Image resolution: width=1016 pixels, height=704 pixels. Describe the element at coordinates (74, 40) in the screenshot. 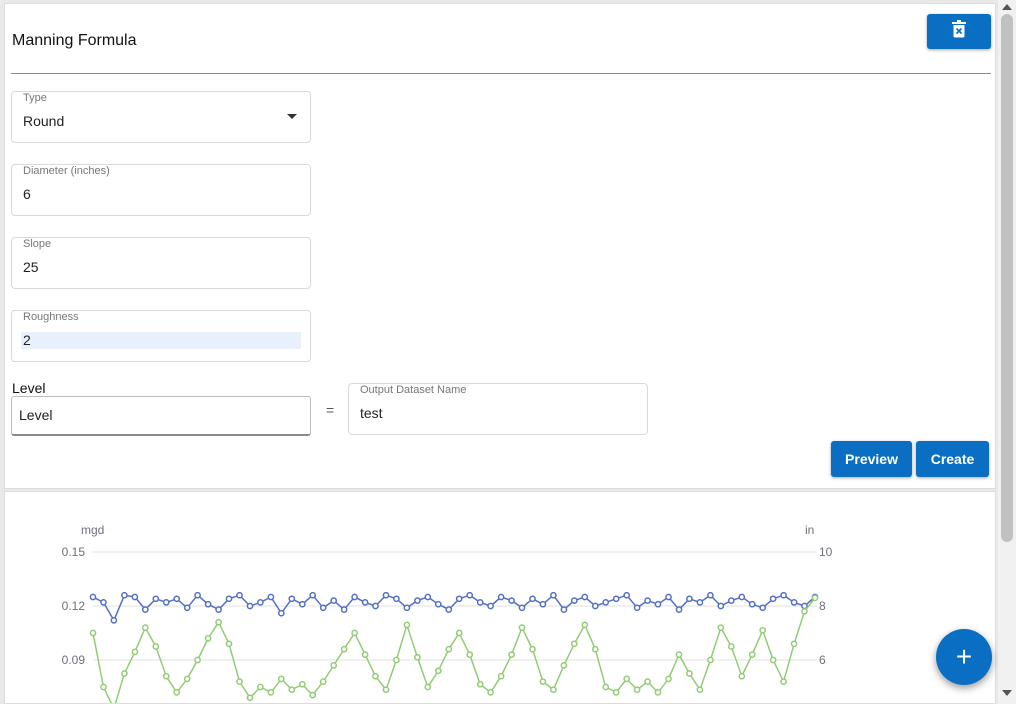

I see `page-title: Manning Formula` at that location.